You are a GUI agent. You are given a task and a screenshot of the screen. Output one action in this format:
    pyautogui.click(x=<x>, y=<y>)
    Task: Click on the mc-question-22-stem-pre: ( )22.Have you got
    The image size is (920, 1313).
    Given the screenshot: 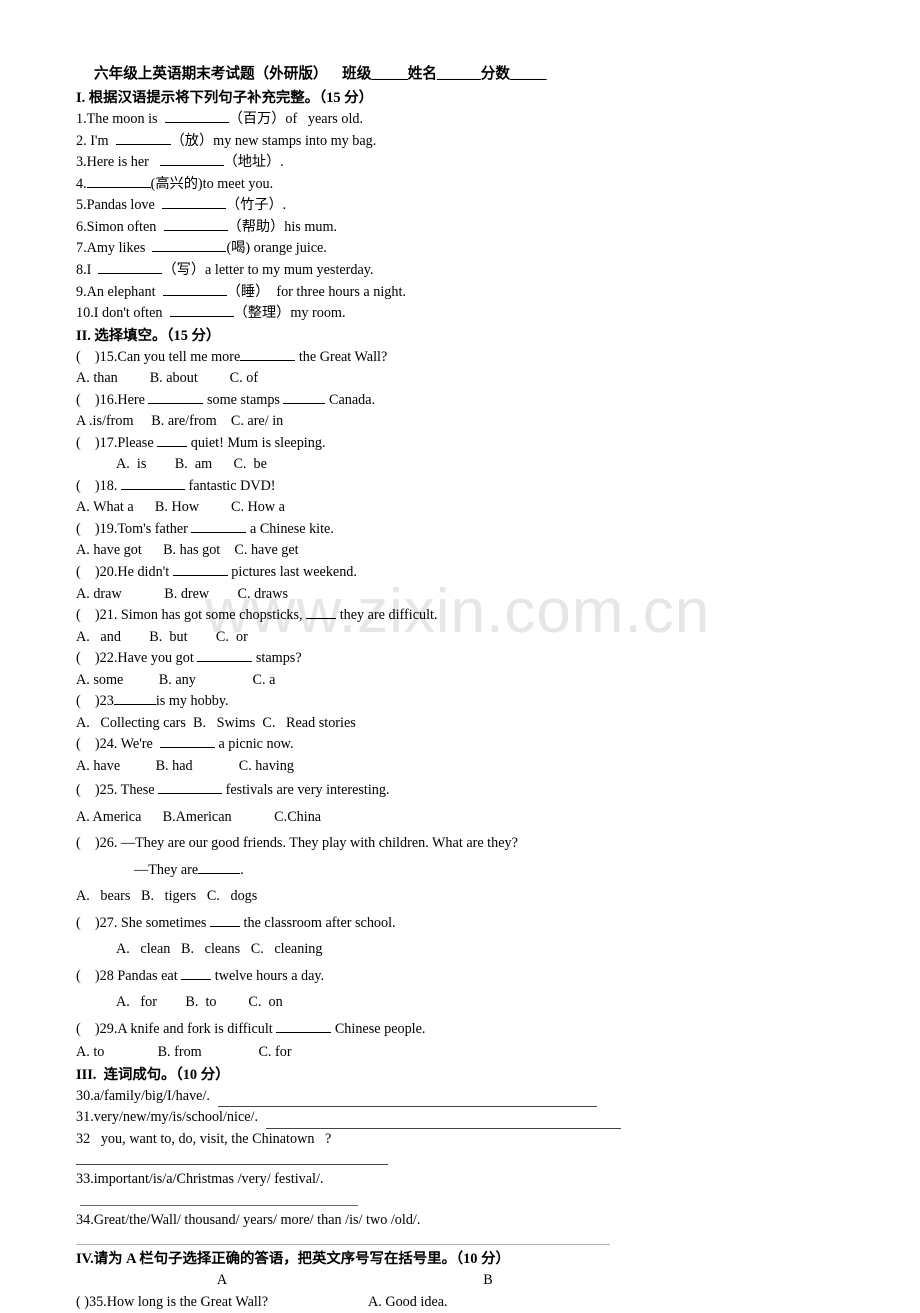 What is the action you would take?
    pyautogui.click(x=136, y=658)
    